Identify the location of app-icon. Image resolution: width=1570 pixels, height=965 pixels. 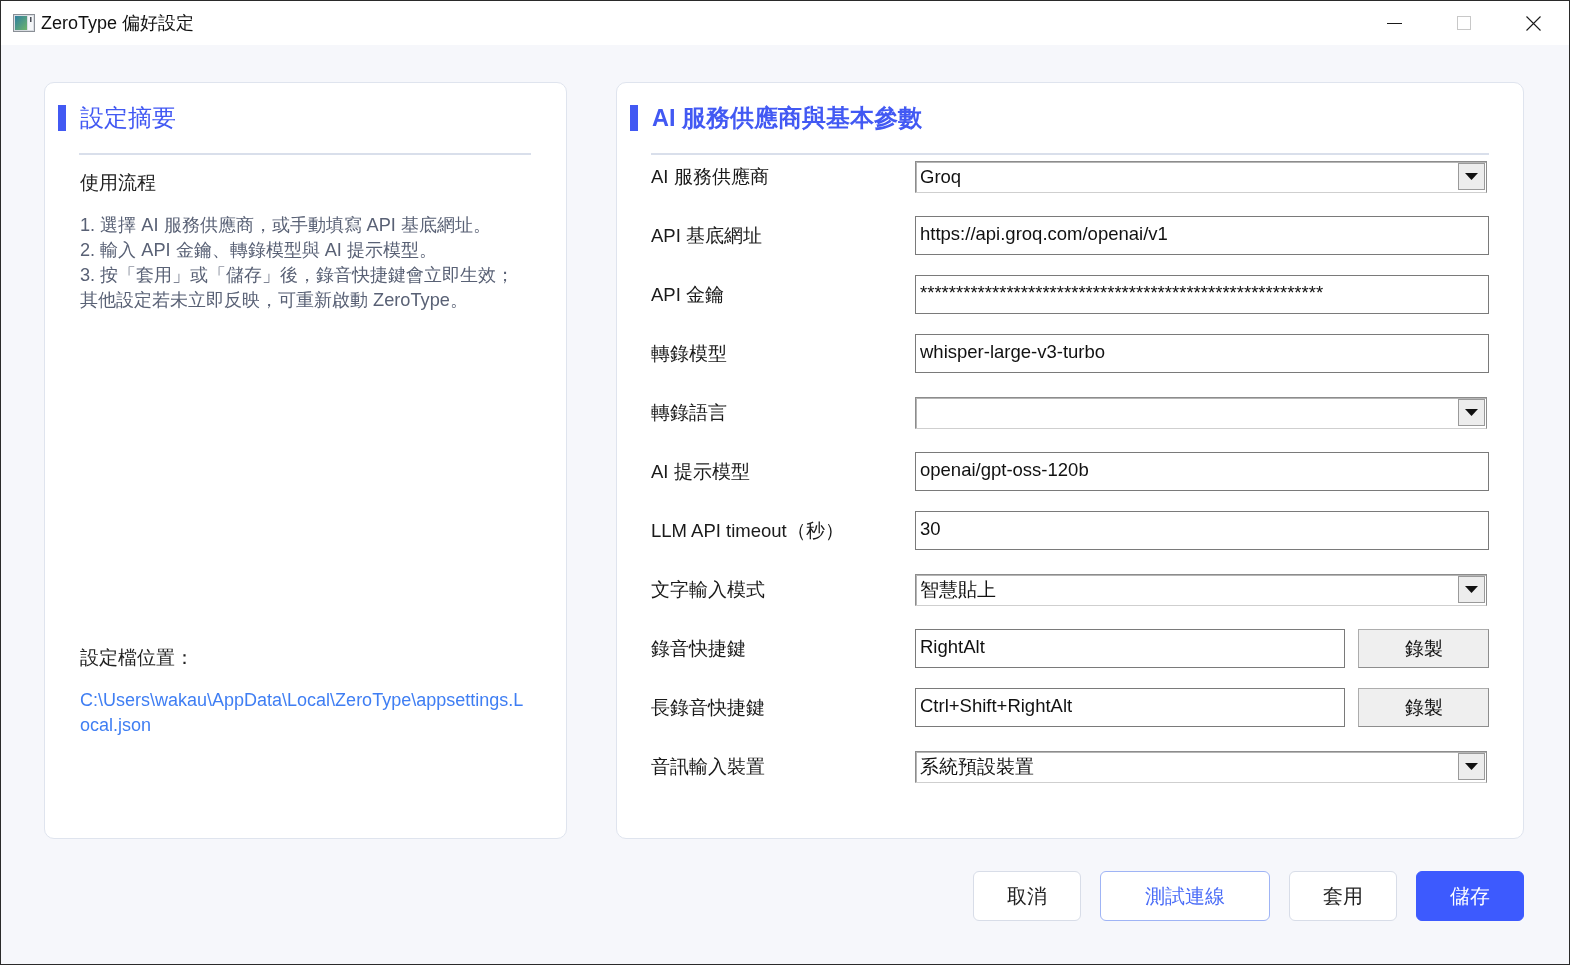
(24, 23).